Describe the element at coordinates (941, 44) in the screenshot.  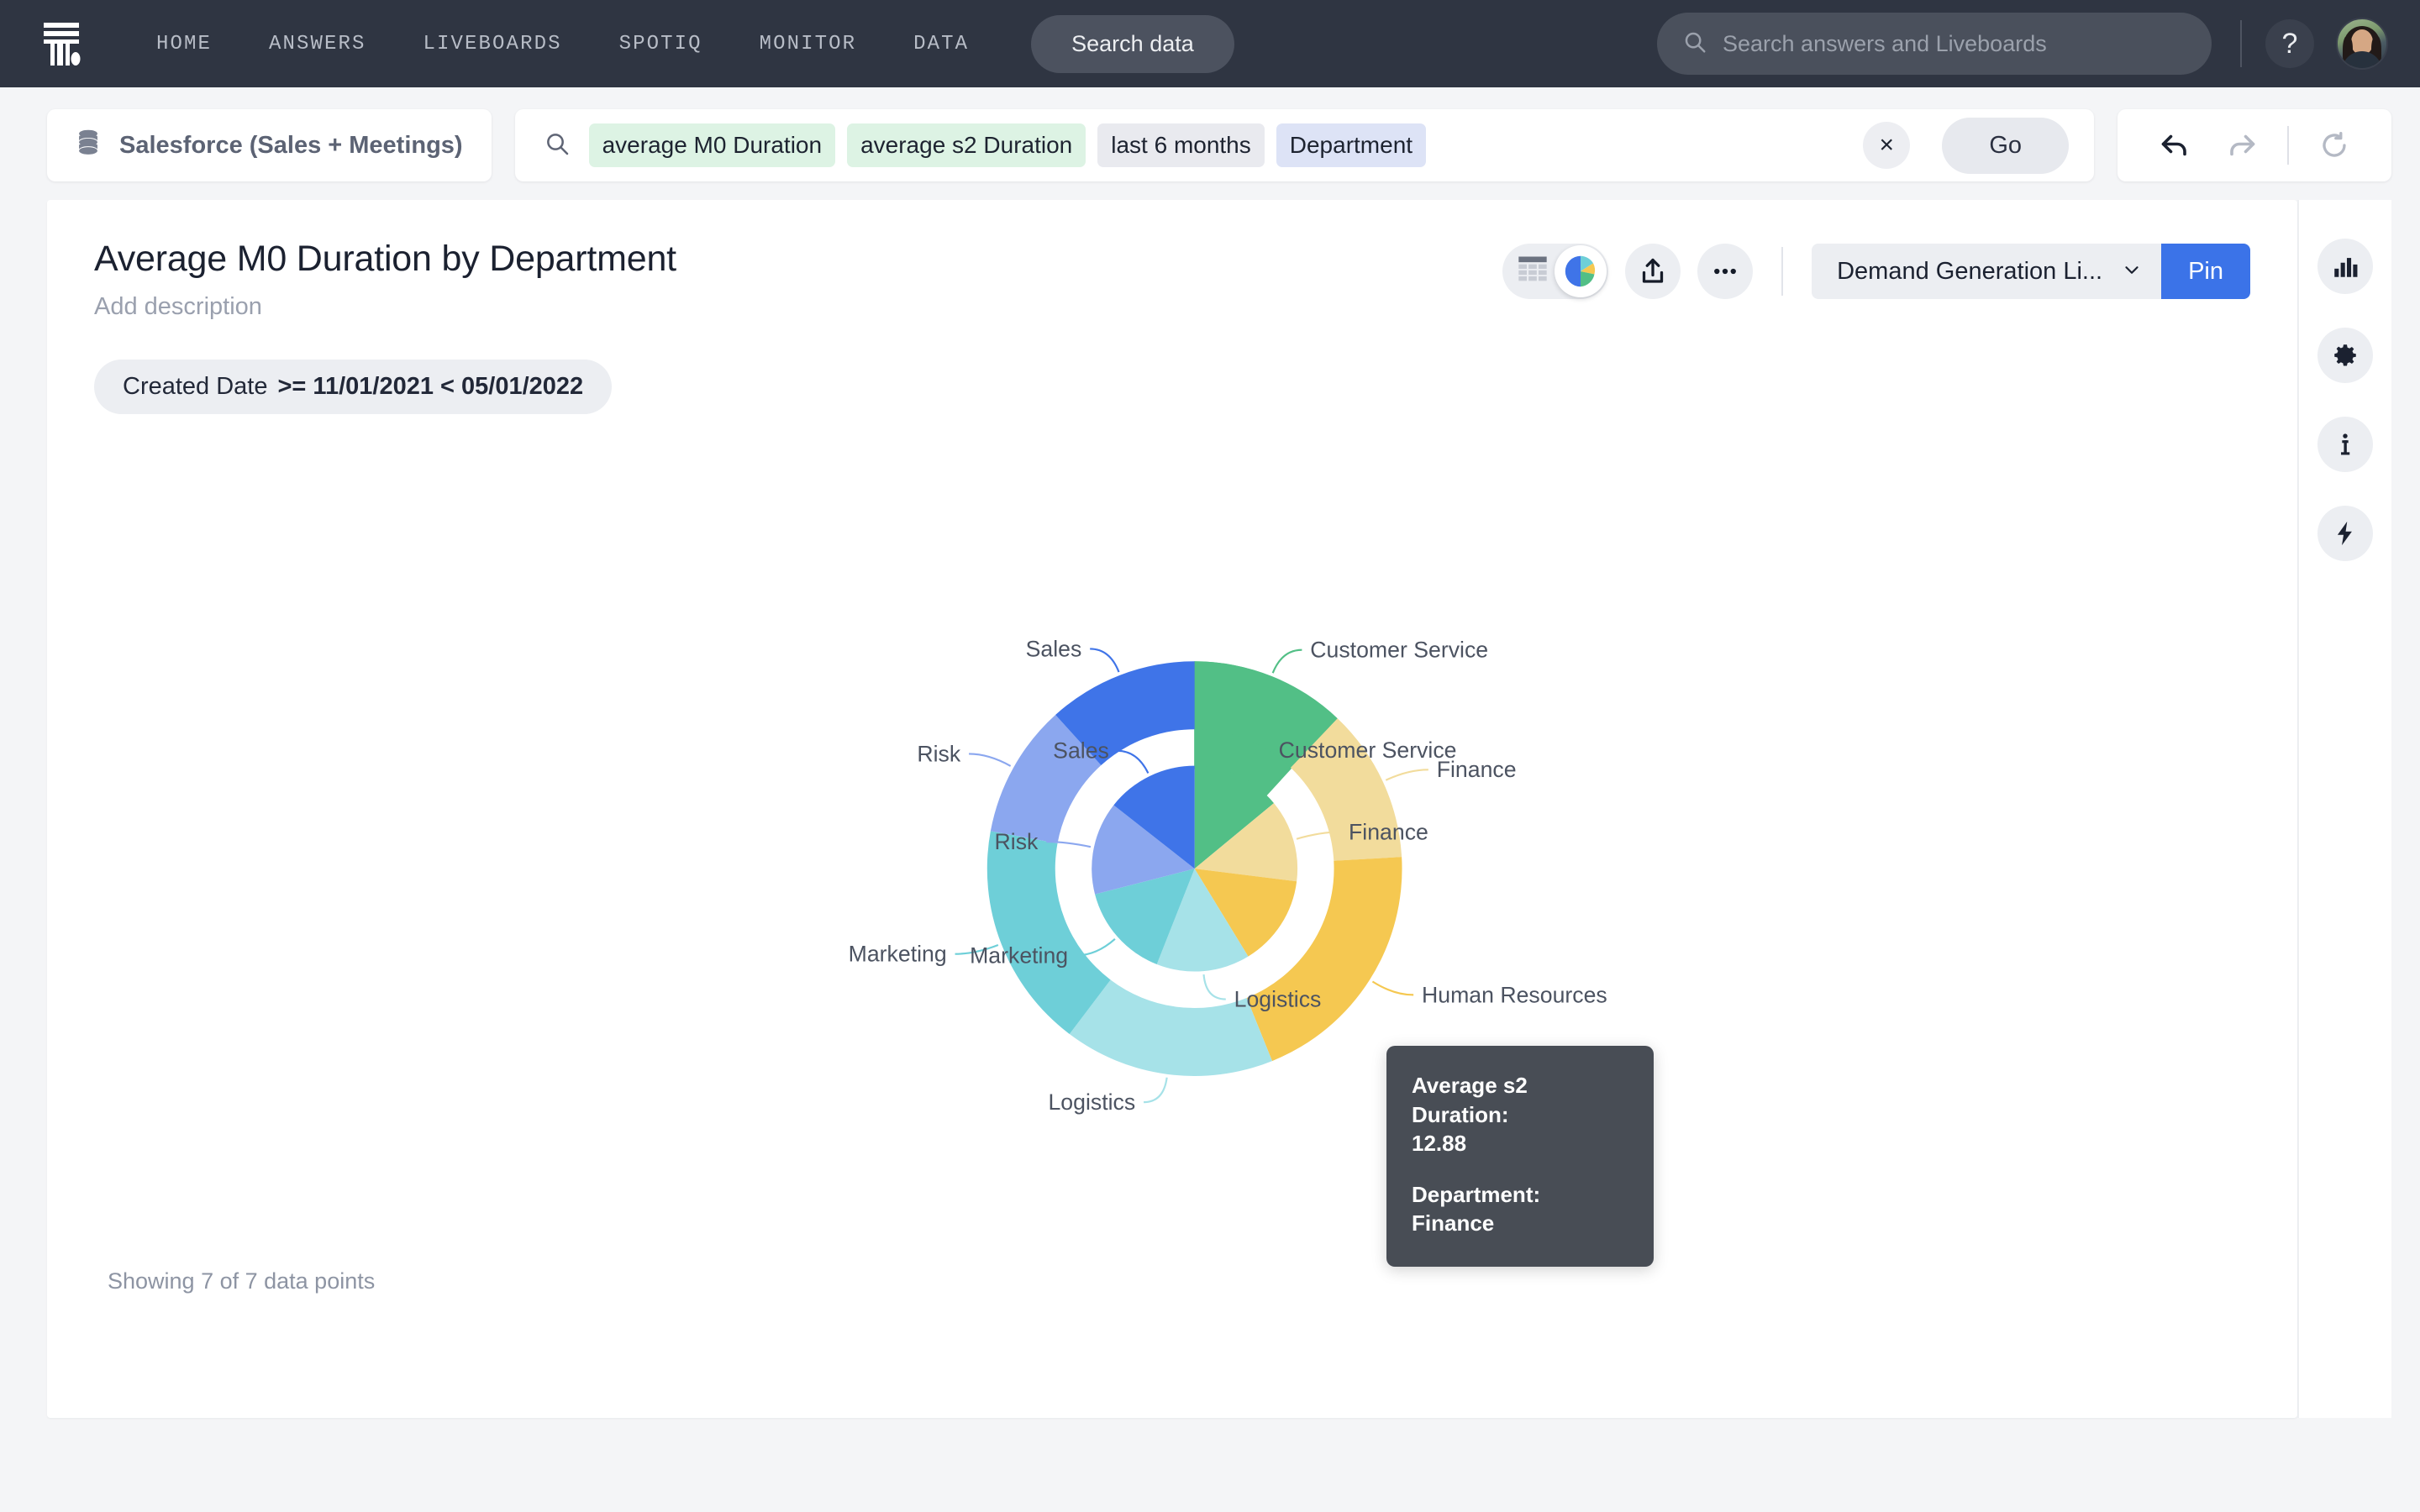
I see `nav-link-data: DATA` at that location.